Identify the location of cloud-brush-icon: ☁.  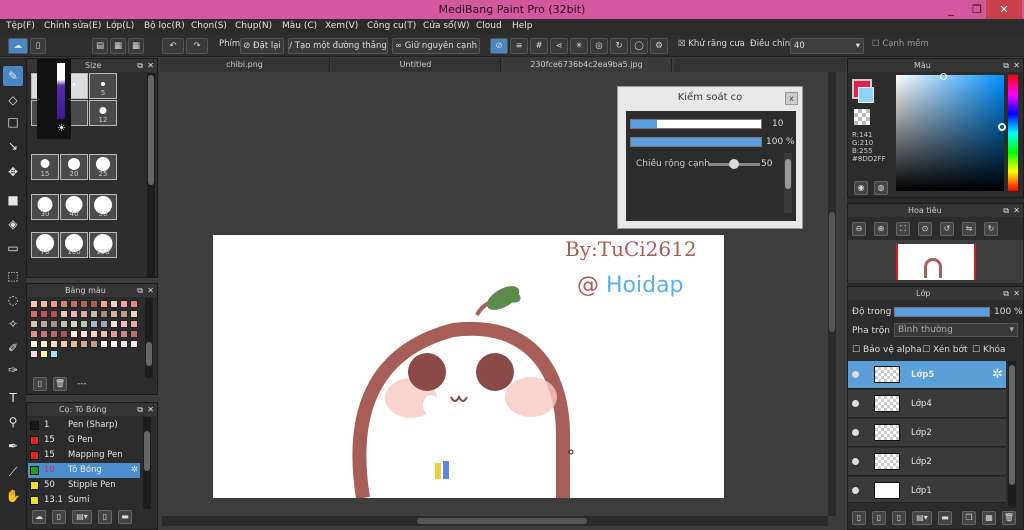
(39, 517).